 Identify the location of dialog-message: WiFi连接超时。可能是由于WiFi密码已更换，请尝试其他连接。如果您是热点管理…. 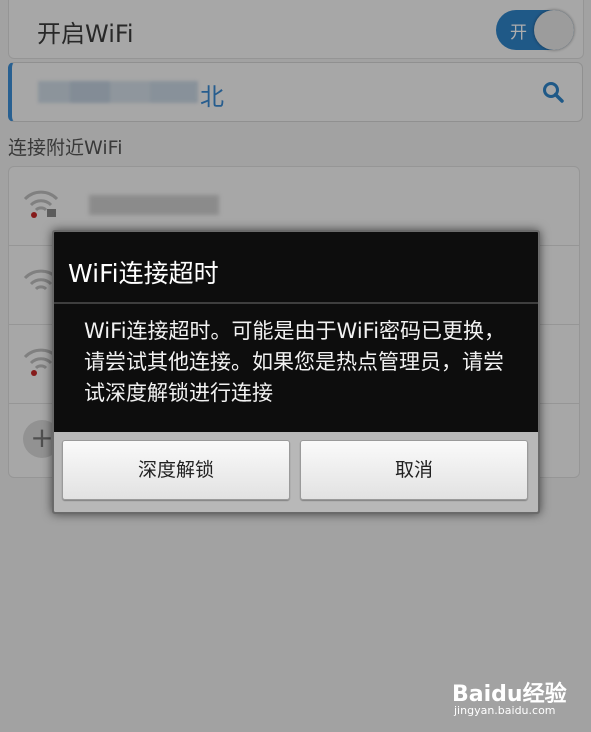
(295, 362).